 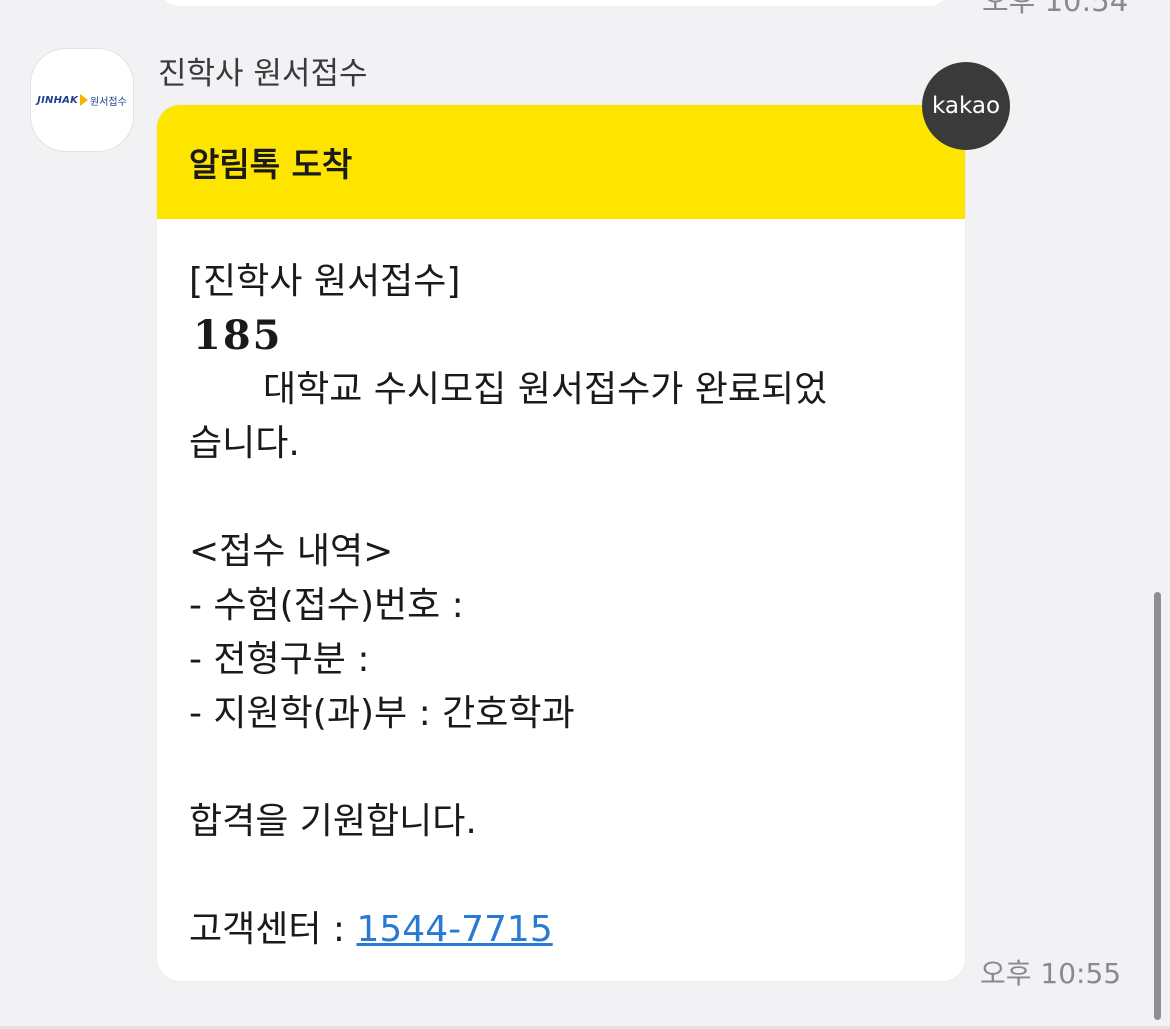 What do you see at coordinates (273, 929) in the screenshot?
I see `support-label: 고객센터 :` at bounding box center [273, 929].